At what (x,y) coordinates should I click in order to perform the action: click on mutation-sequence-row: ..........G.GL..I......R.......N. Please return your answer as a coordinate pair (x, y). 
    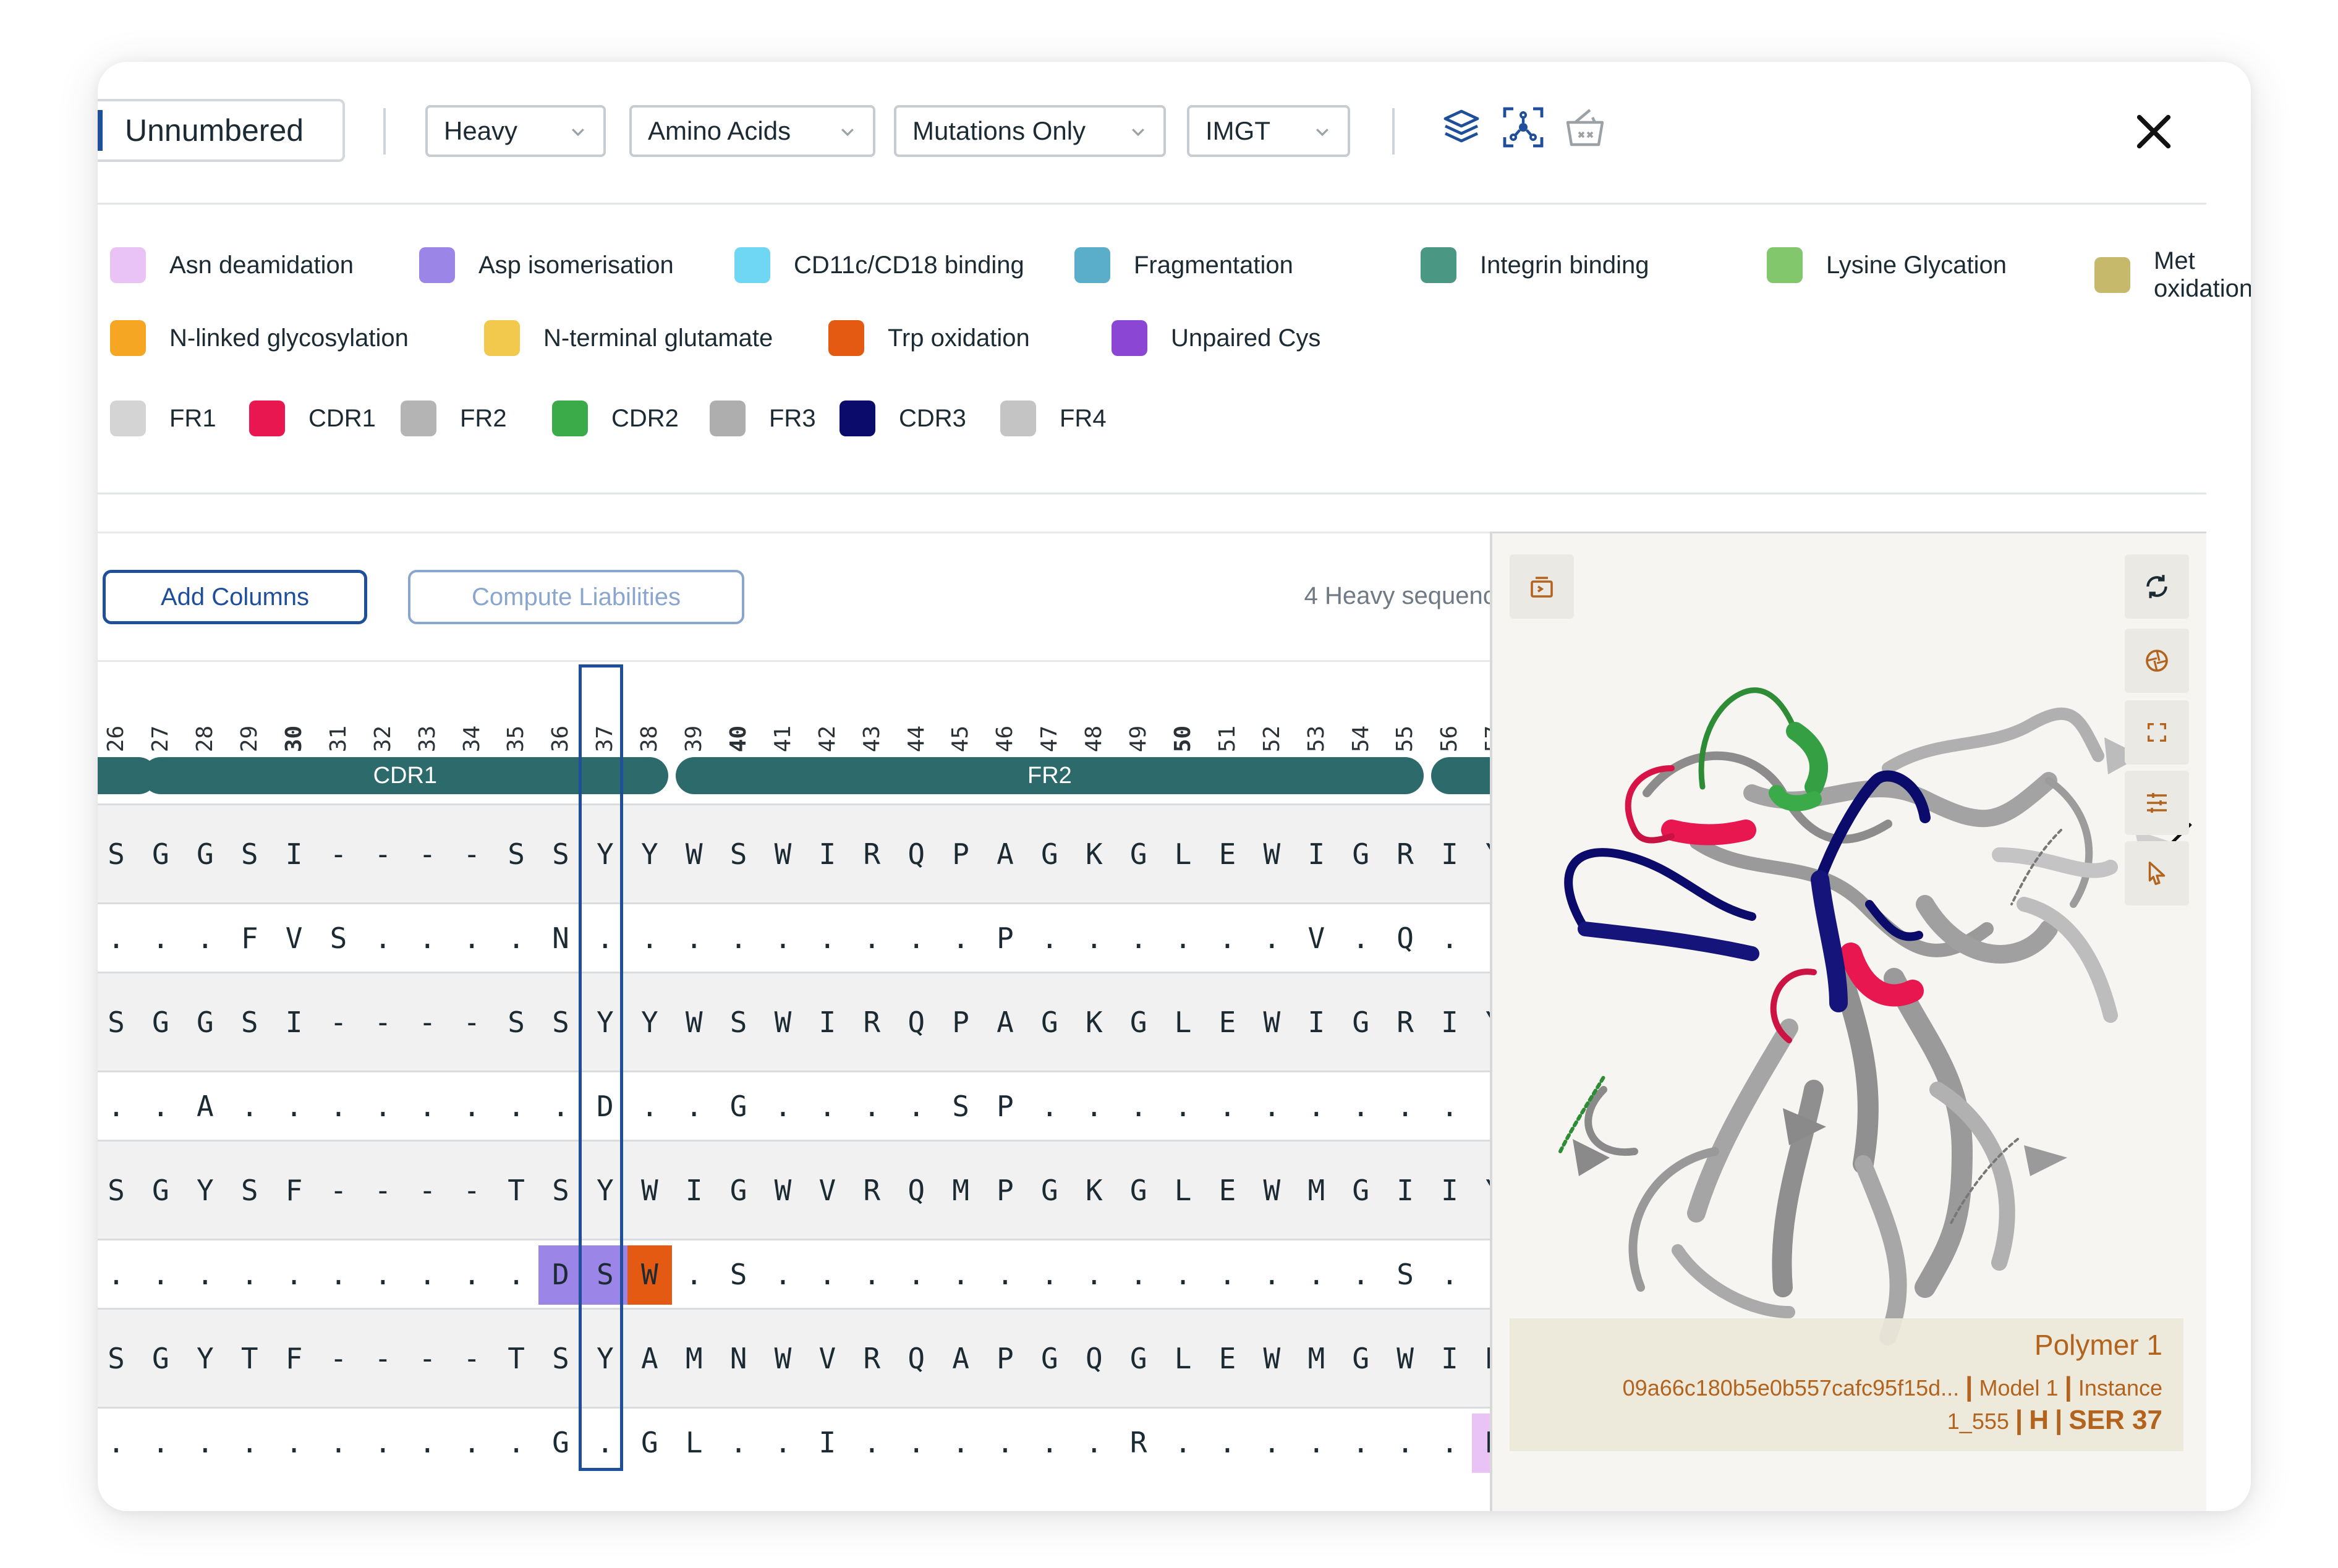
    Looking at the image, I should click on (807, 1441).